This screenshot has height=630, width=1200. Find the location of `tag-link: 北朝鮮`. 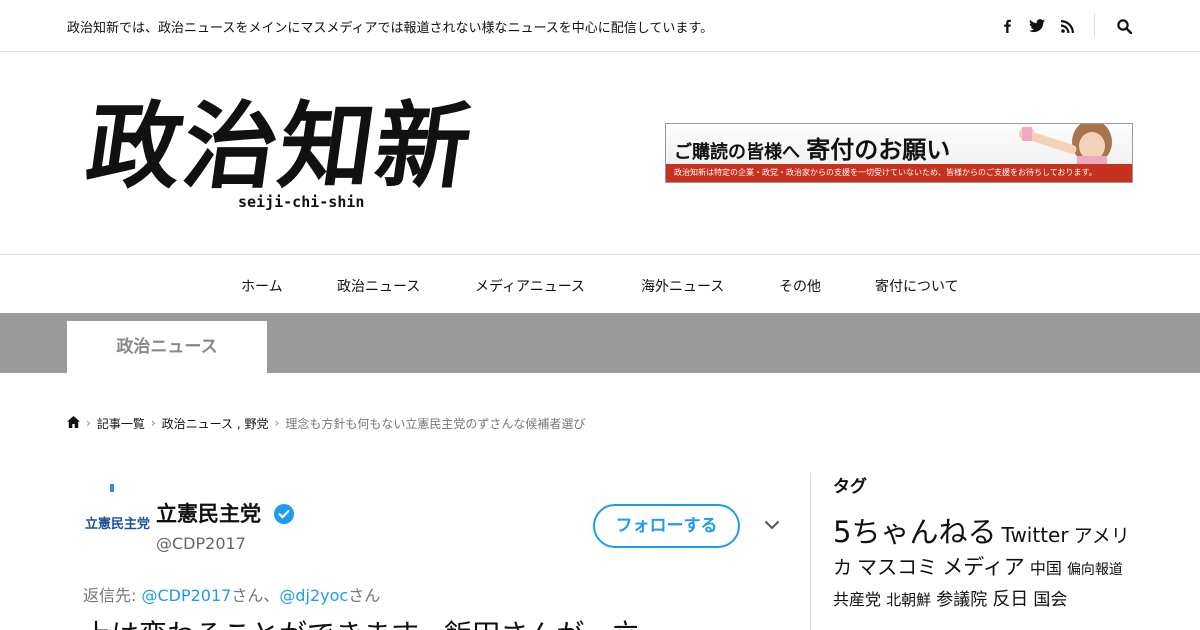

tag-link: 北朝鮮 is located at coordinates (908, 600).